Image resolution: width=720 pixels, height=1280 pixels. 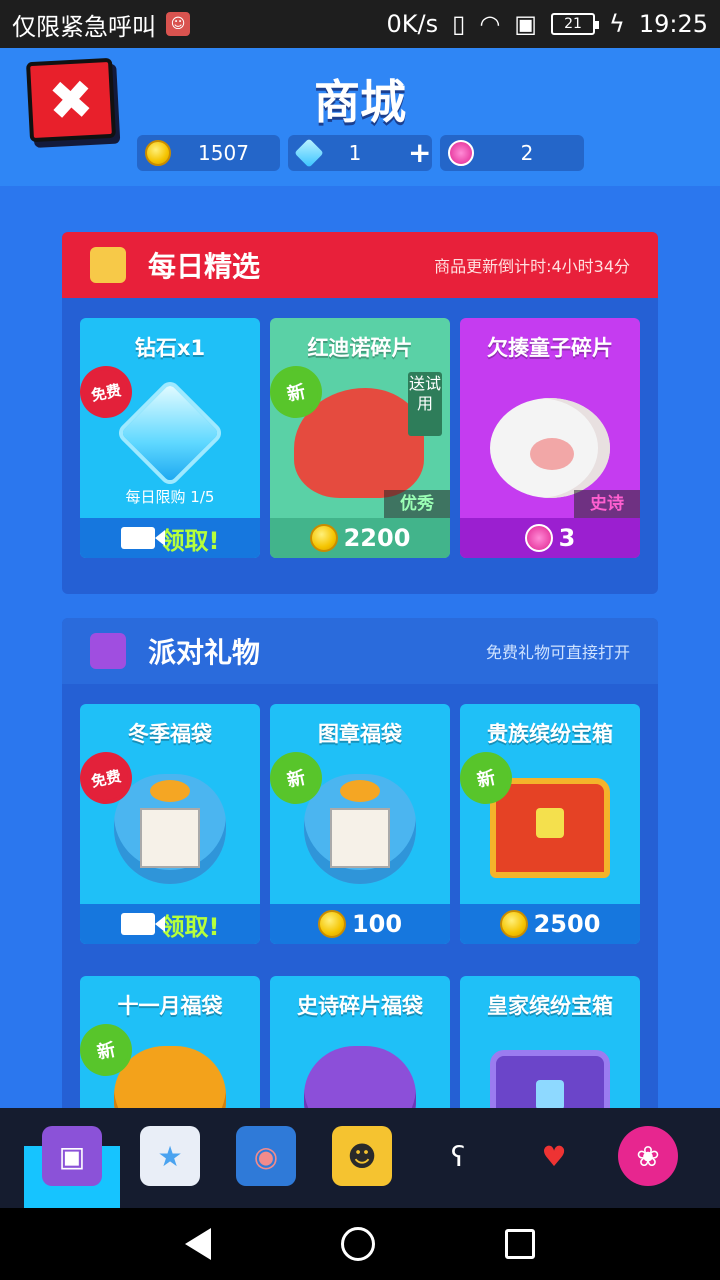 I want to click on nav-stamp-icon: ♥, so click(x=554, y=1156).